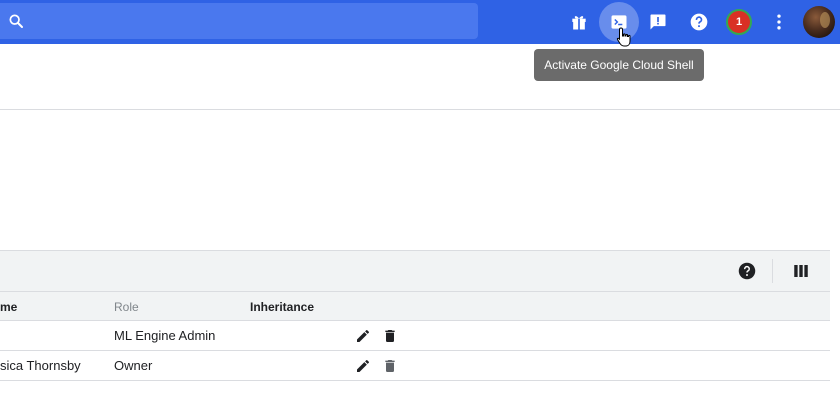 Image resolution: width=840 pixels, height=420 pixels. What do you see at coordinates (623, 37) in the screenshot?
I see `pointer-cursor-icon` at bounding box center [623, 37].